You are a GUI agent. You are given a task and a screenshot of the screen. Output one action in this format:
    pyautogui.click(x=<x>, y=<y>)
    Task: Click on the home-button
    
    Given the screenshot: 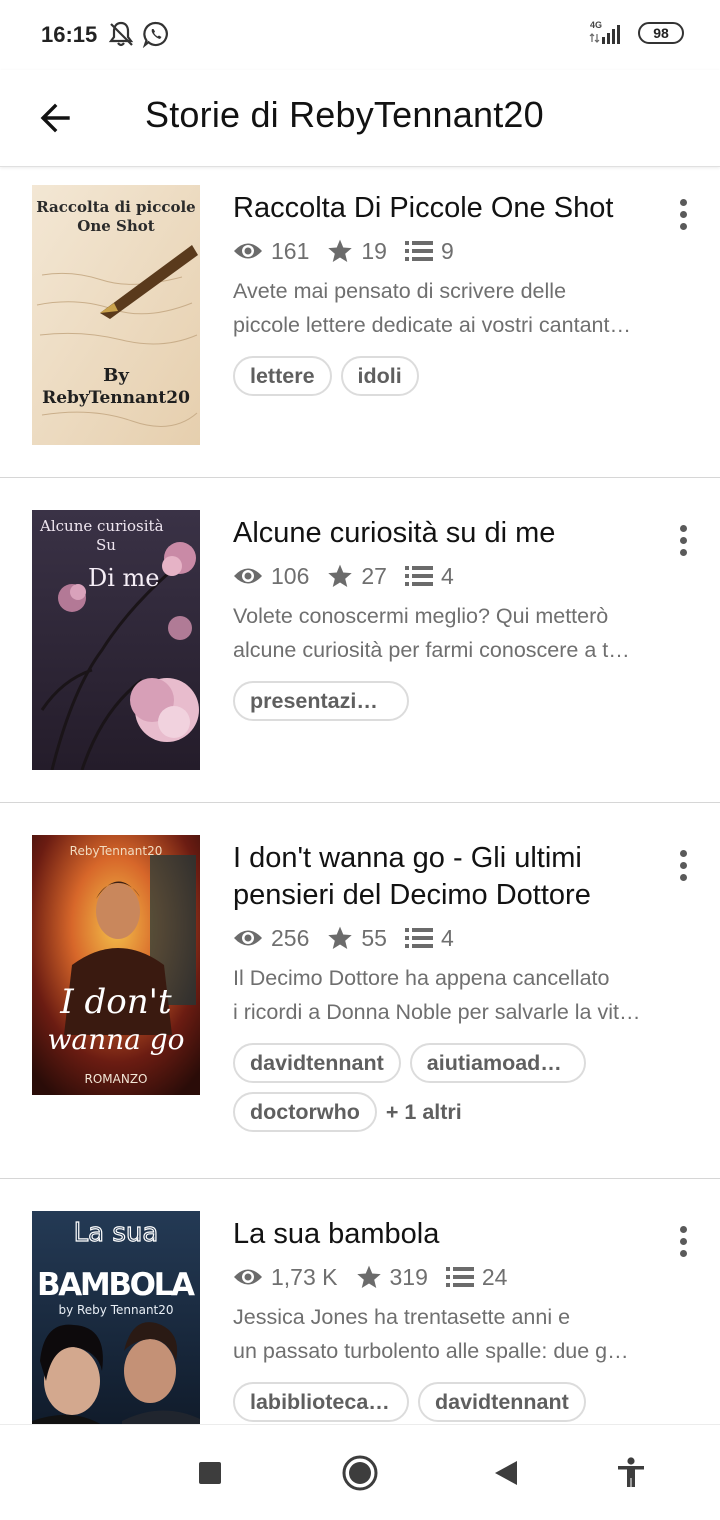 What is the action you would take?
    pyautogui.click(x=360, y=1473)
    